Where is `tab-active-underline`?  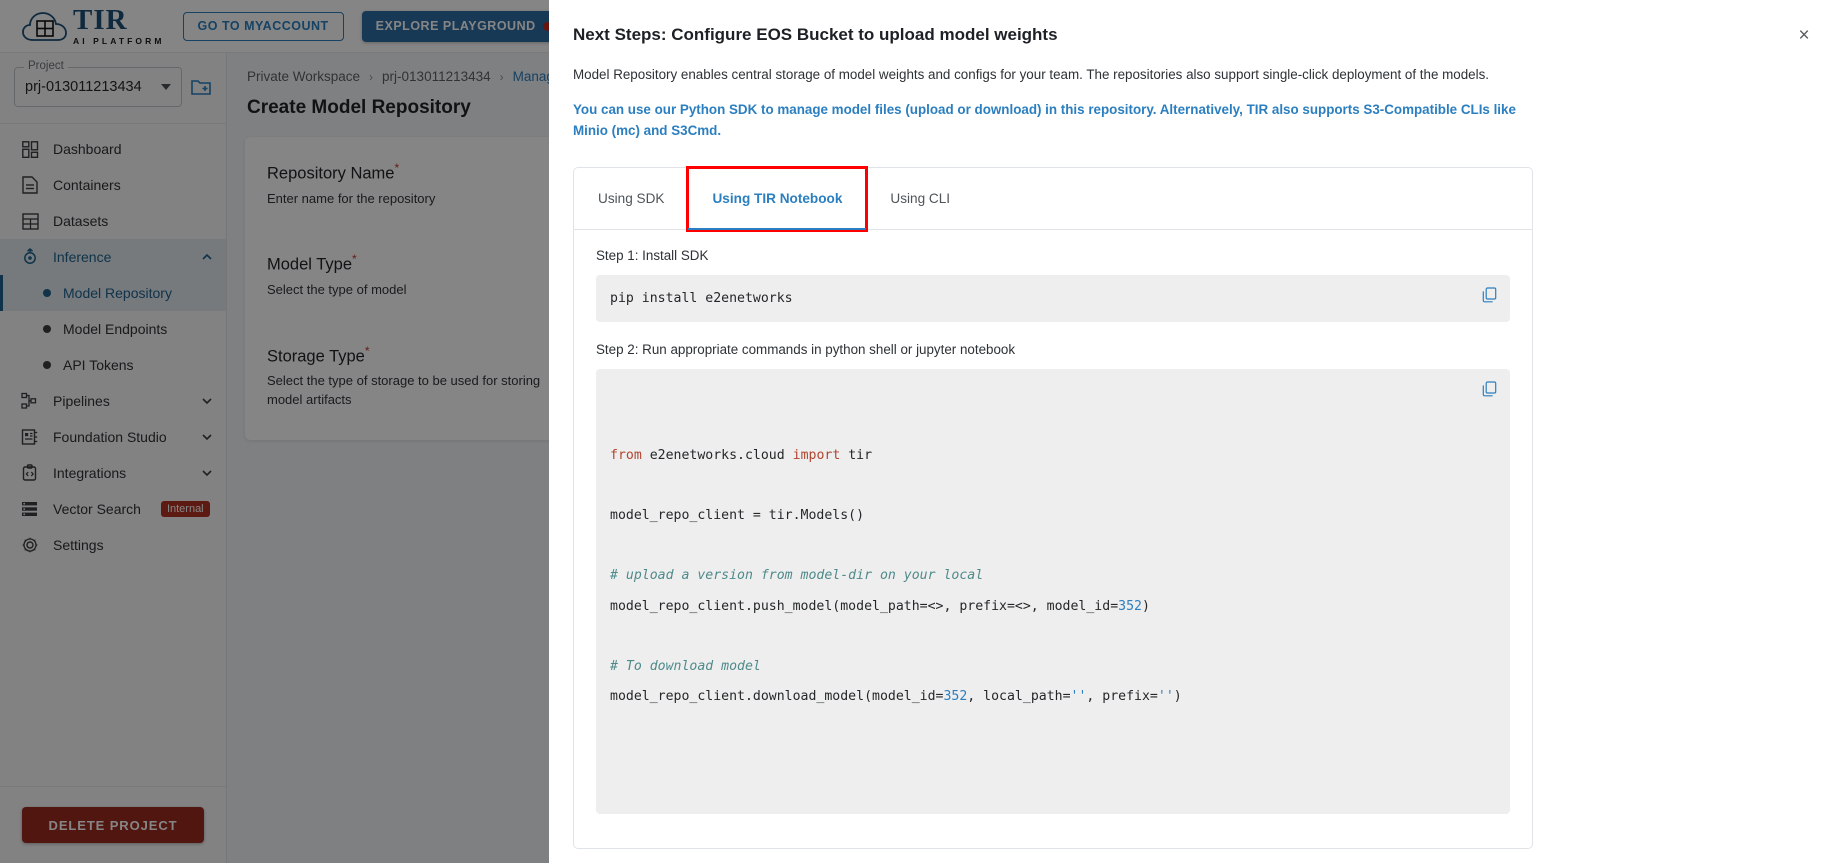 tab-active-underline is located at coordinates (777, 228).